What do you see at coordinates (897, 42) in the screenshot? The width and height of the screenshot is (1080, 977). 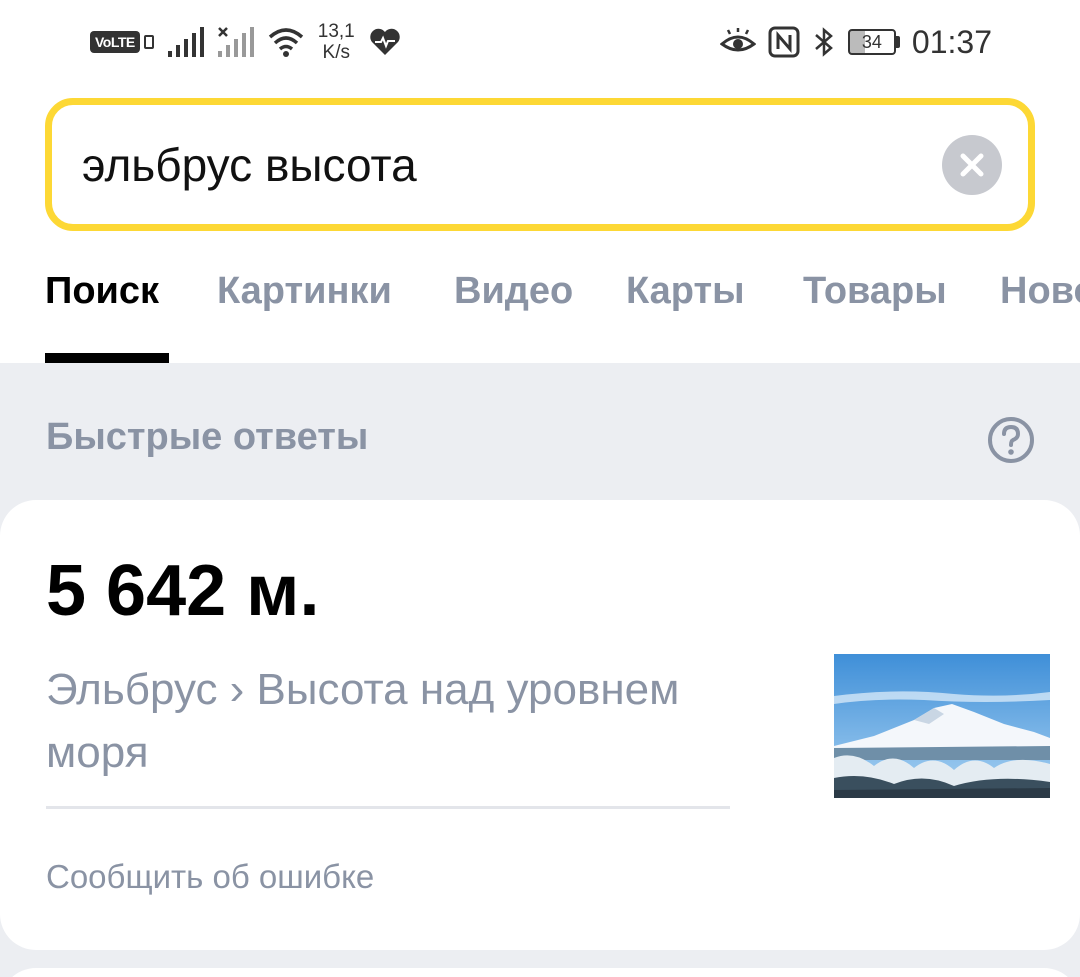 I see `battery-cap` at bounding box center [897, 42].